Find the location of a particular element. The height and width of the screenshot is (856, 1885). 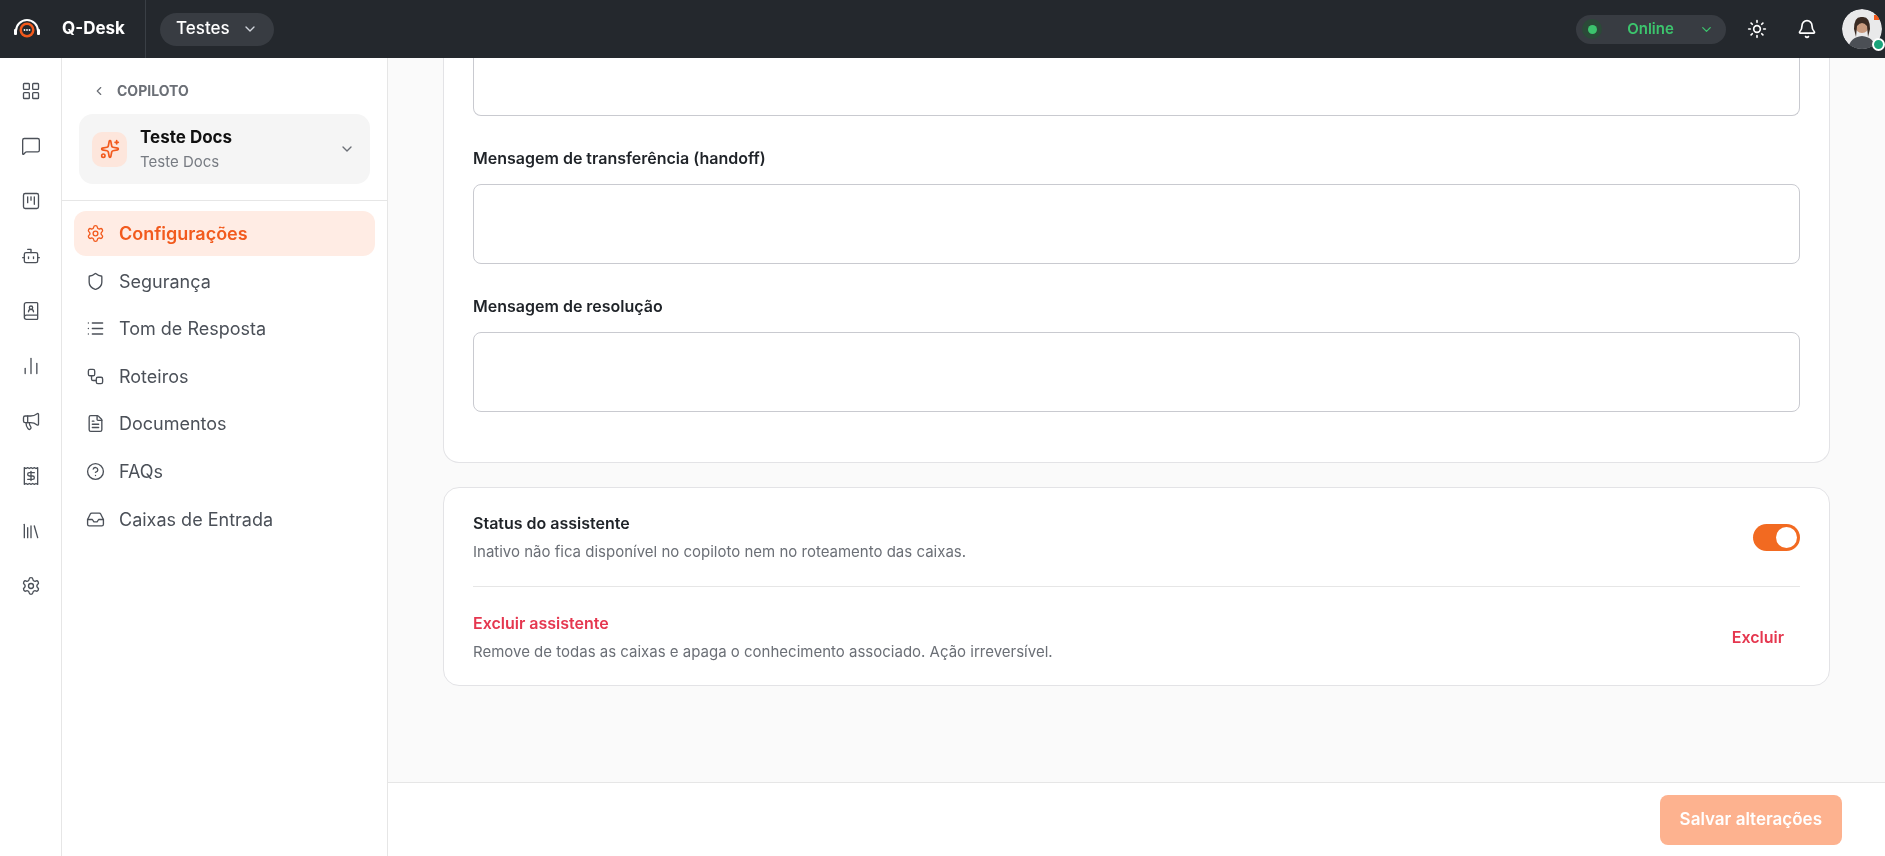

nav-item: Roteiros is located at coordinates (224, 376).